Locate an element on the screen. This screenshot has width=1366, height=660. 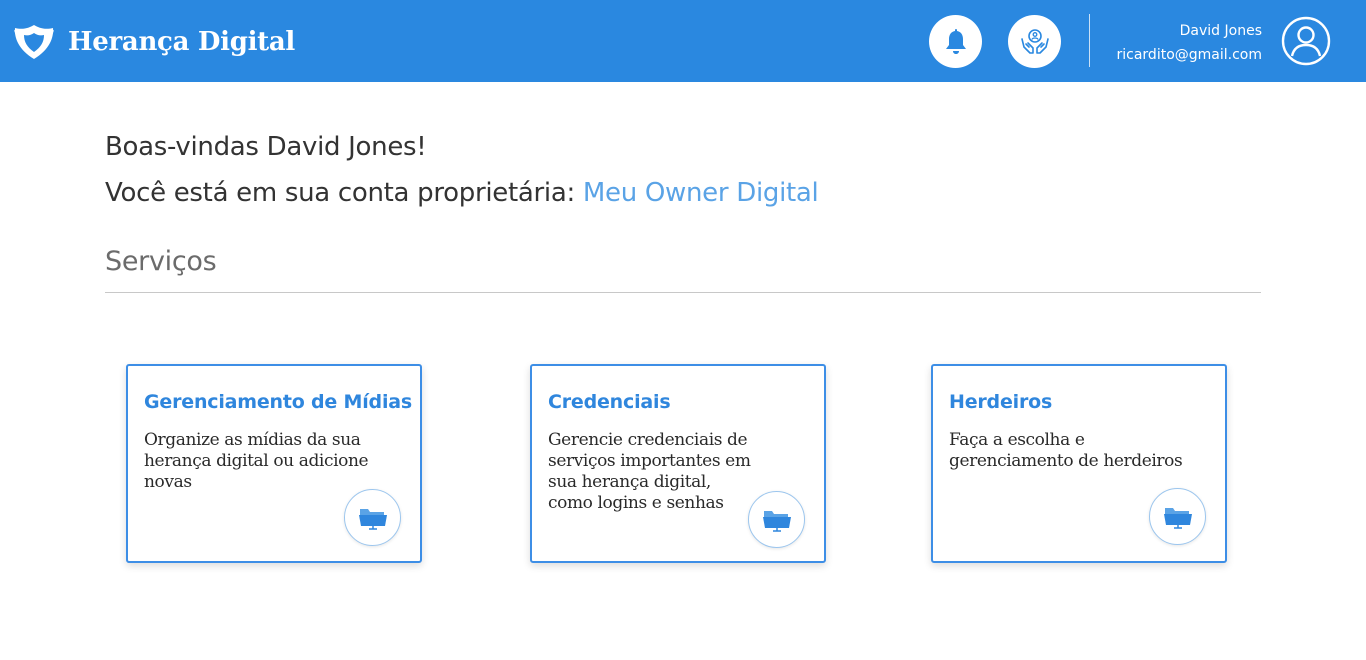
welcome-heading: Boas-vindas David Jones! is located at coordinates (266, 147).